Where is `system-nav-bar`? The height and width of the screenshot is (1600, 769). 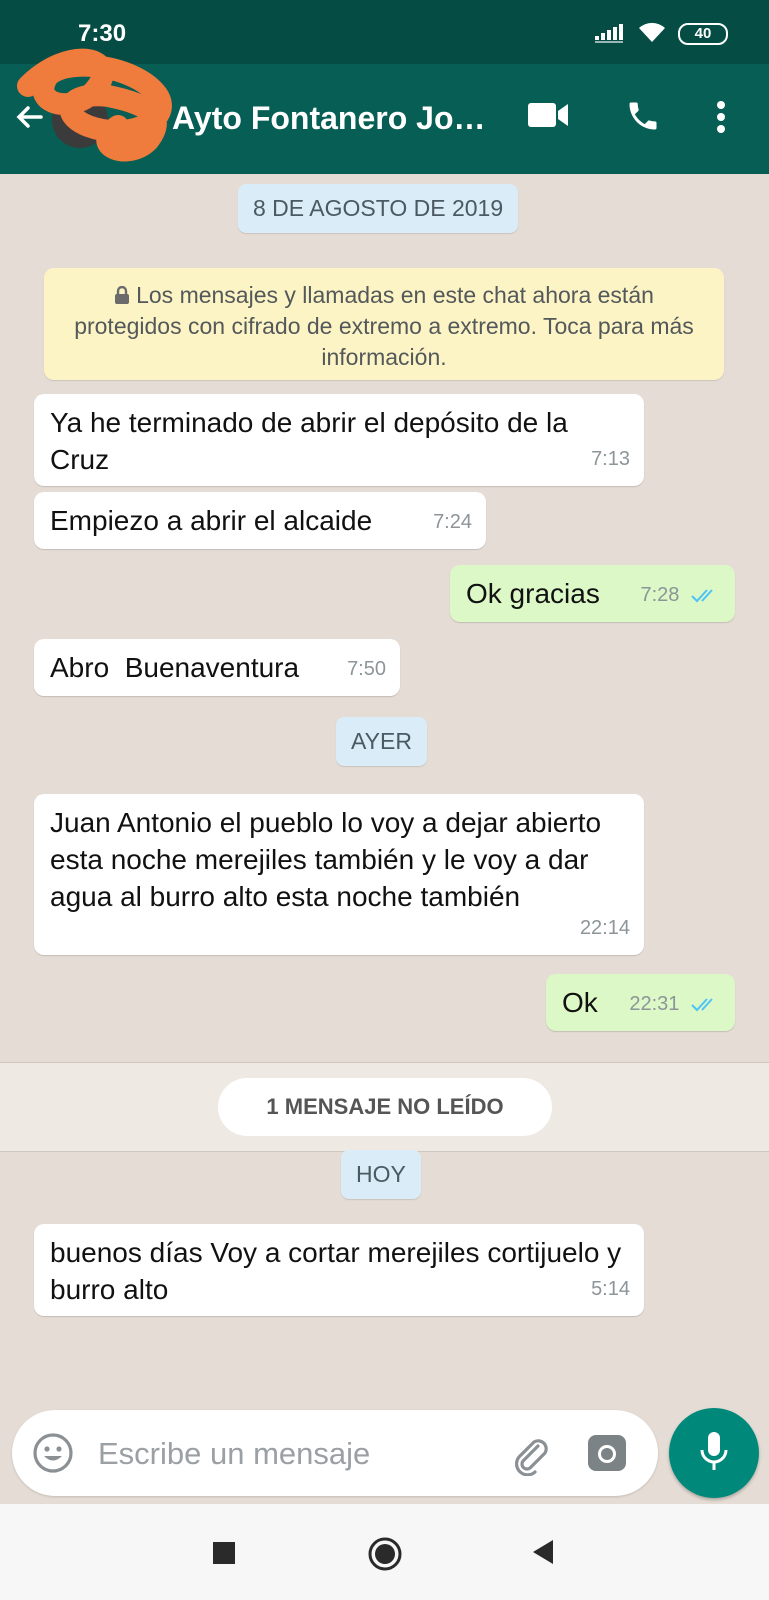
system-nav-bar is located at coordinates (384, 1552).